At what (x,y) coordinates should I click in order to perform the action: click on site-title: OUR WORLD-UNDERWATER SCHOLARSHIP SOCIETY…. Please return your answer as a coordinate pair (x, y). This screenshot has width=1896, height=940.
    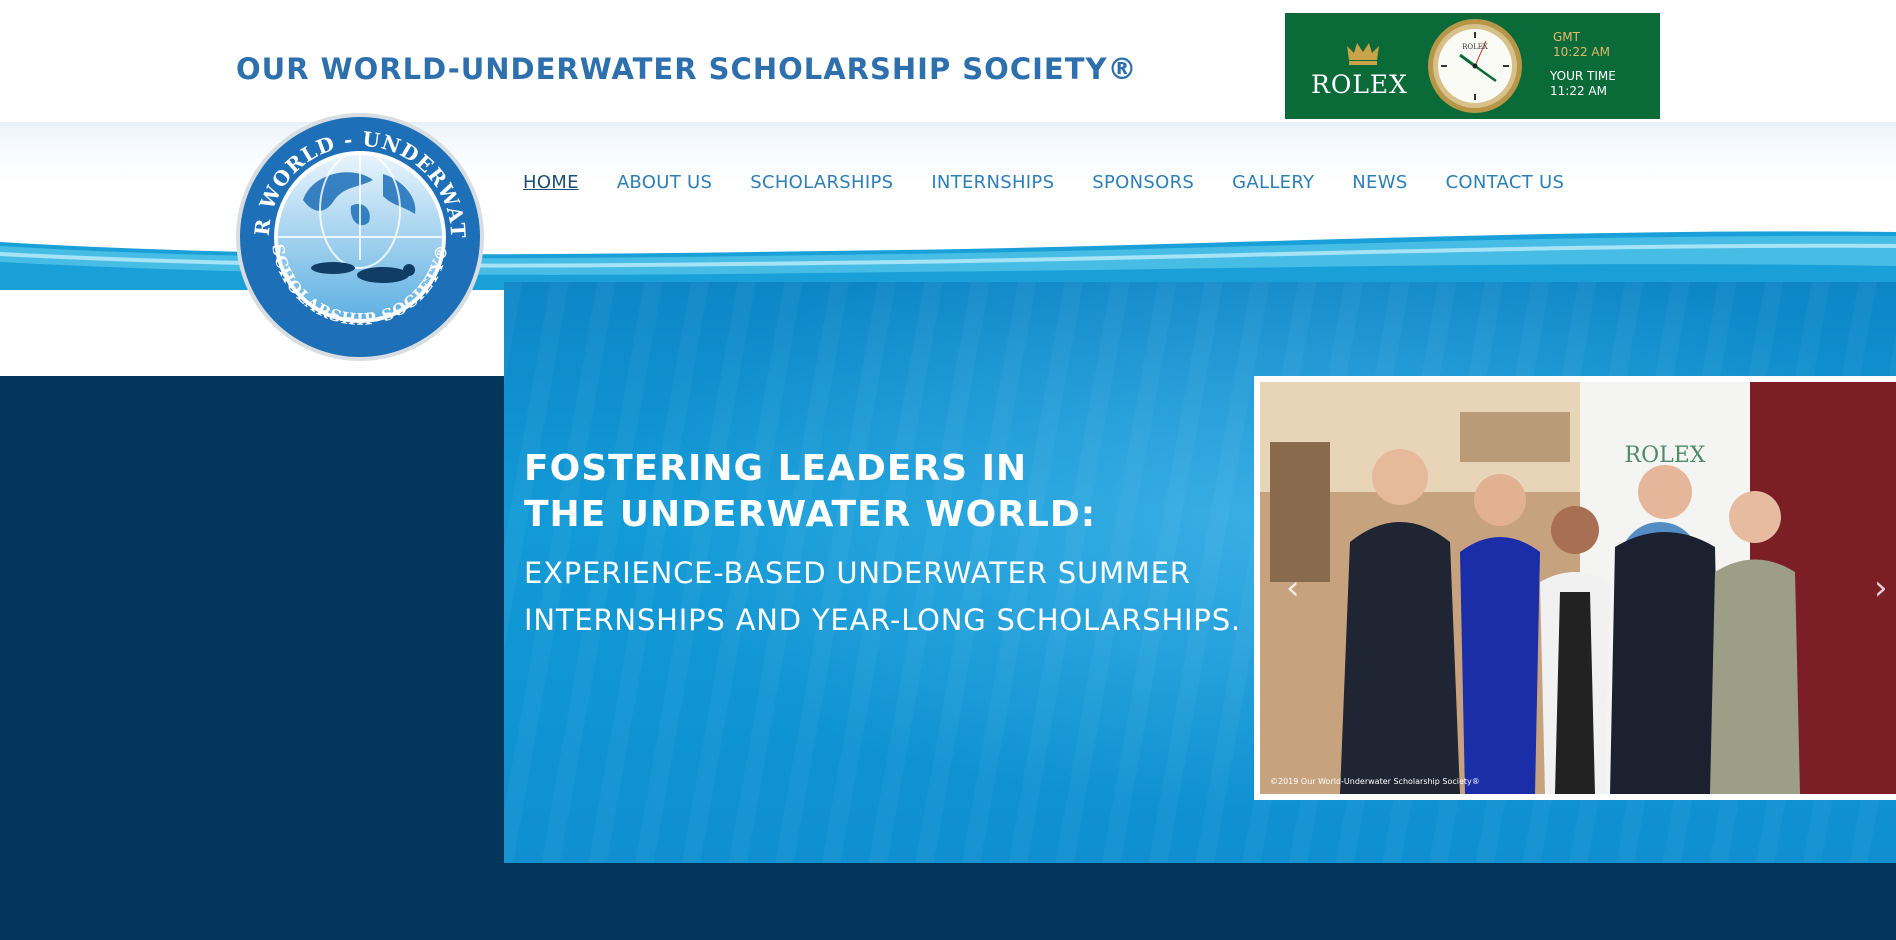
    Looking at the image, I should click on (687, 69).